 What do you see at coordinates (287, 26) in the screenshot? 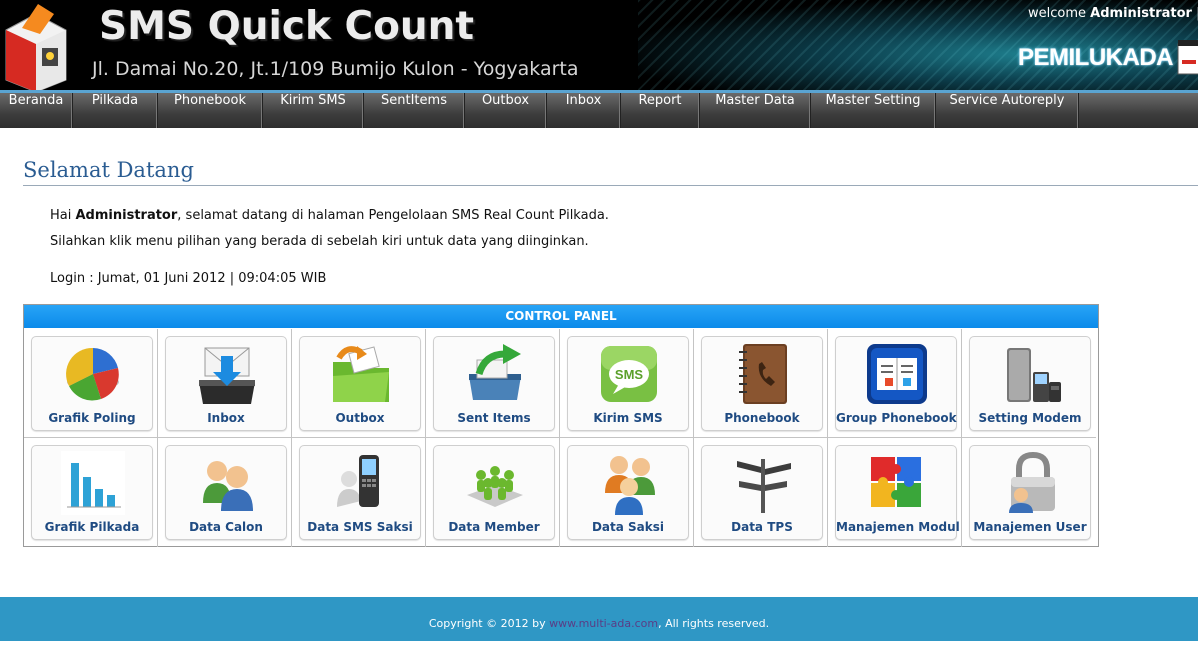
I see `site-title: SMS Quick Count` at bounding box center [287, 26].